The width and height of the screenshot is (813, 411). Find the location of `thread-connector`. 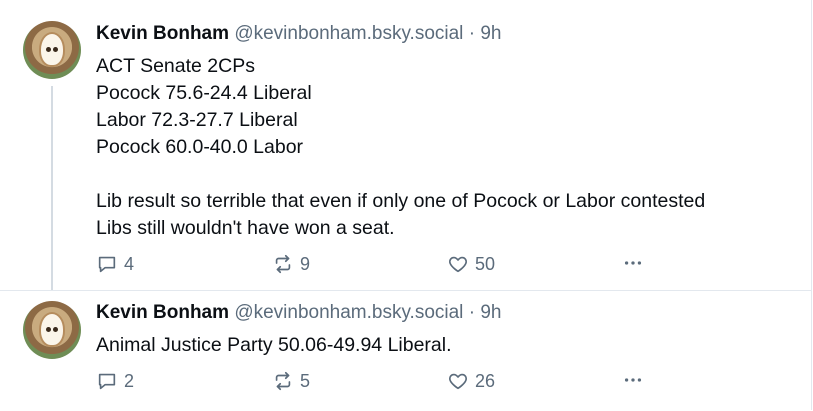

thread-connector is located at coordinates (52, 188).